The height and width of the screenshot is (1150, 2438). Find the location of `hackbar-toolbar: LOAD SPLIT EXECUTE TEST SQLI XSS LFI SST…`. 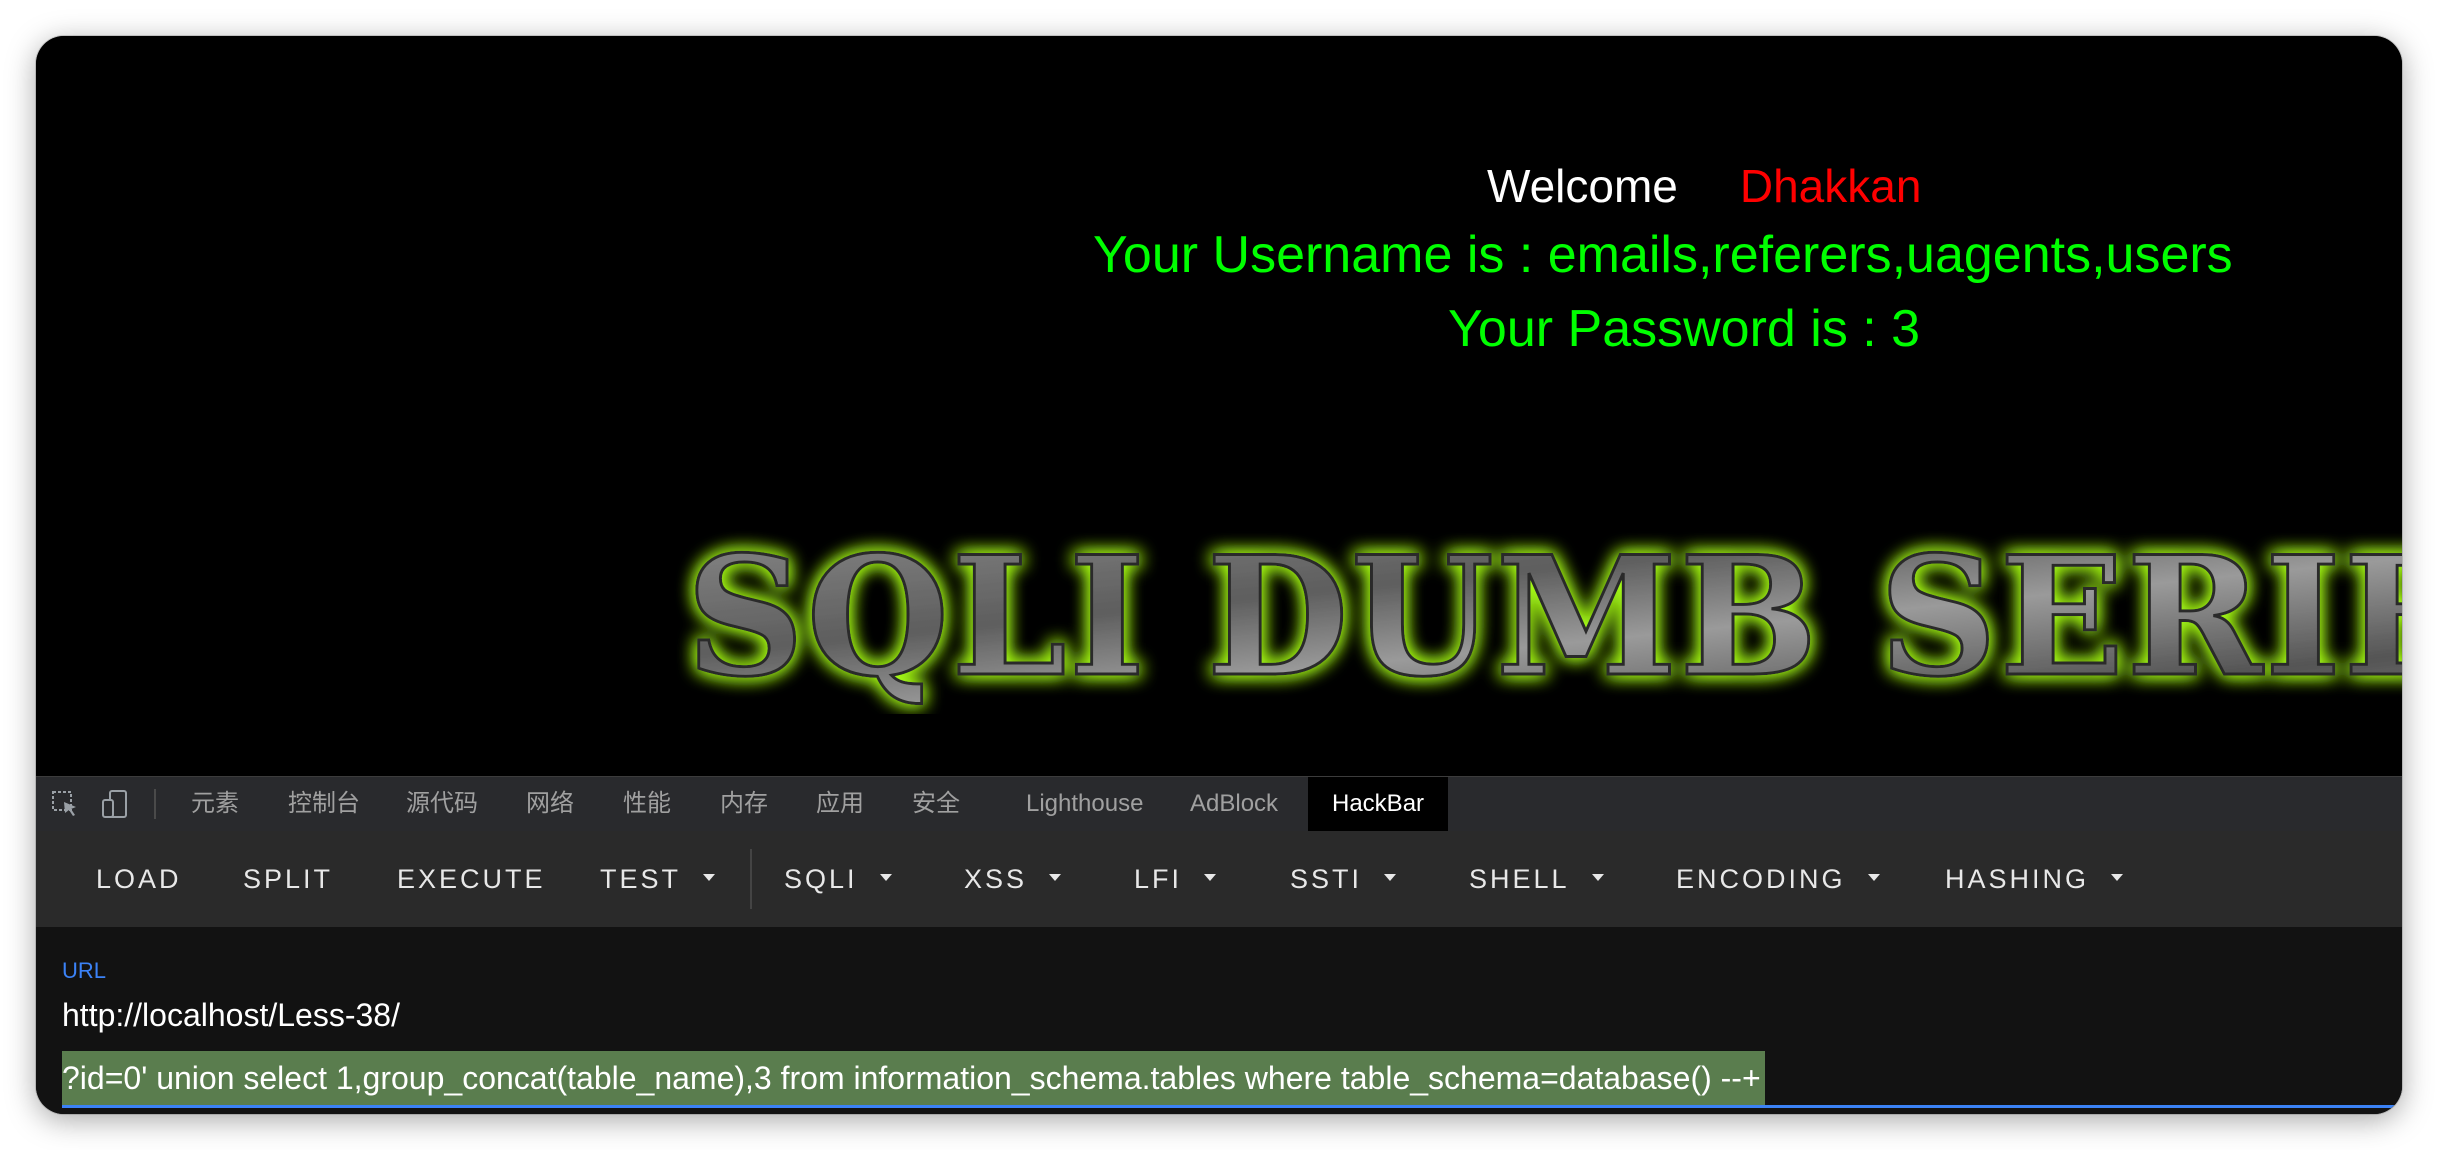

hackbar-toolbar: LOAD SPLIT EXECUTE TEST SQLI XSS LFI SST… is located at coordinates (1219, 879).